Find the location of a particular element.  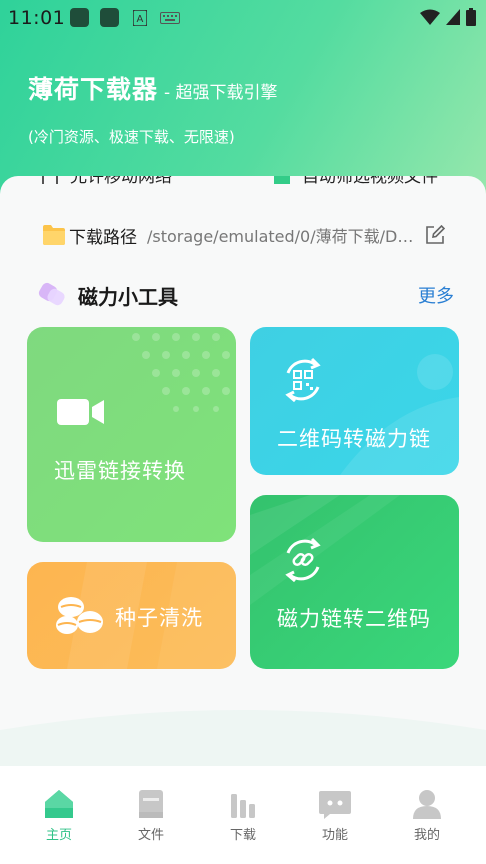

chat-icon is located at coordinates (335, 805).